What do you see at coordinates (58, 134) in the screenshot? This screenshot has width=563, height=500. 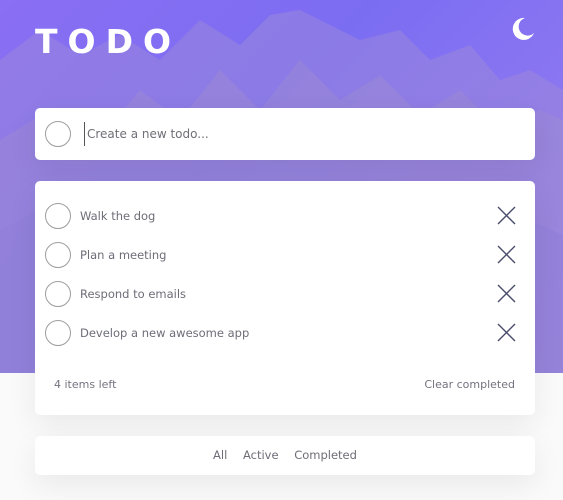 I see `new-todo-checkbox` at bounding box center [58, 134].